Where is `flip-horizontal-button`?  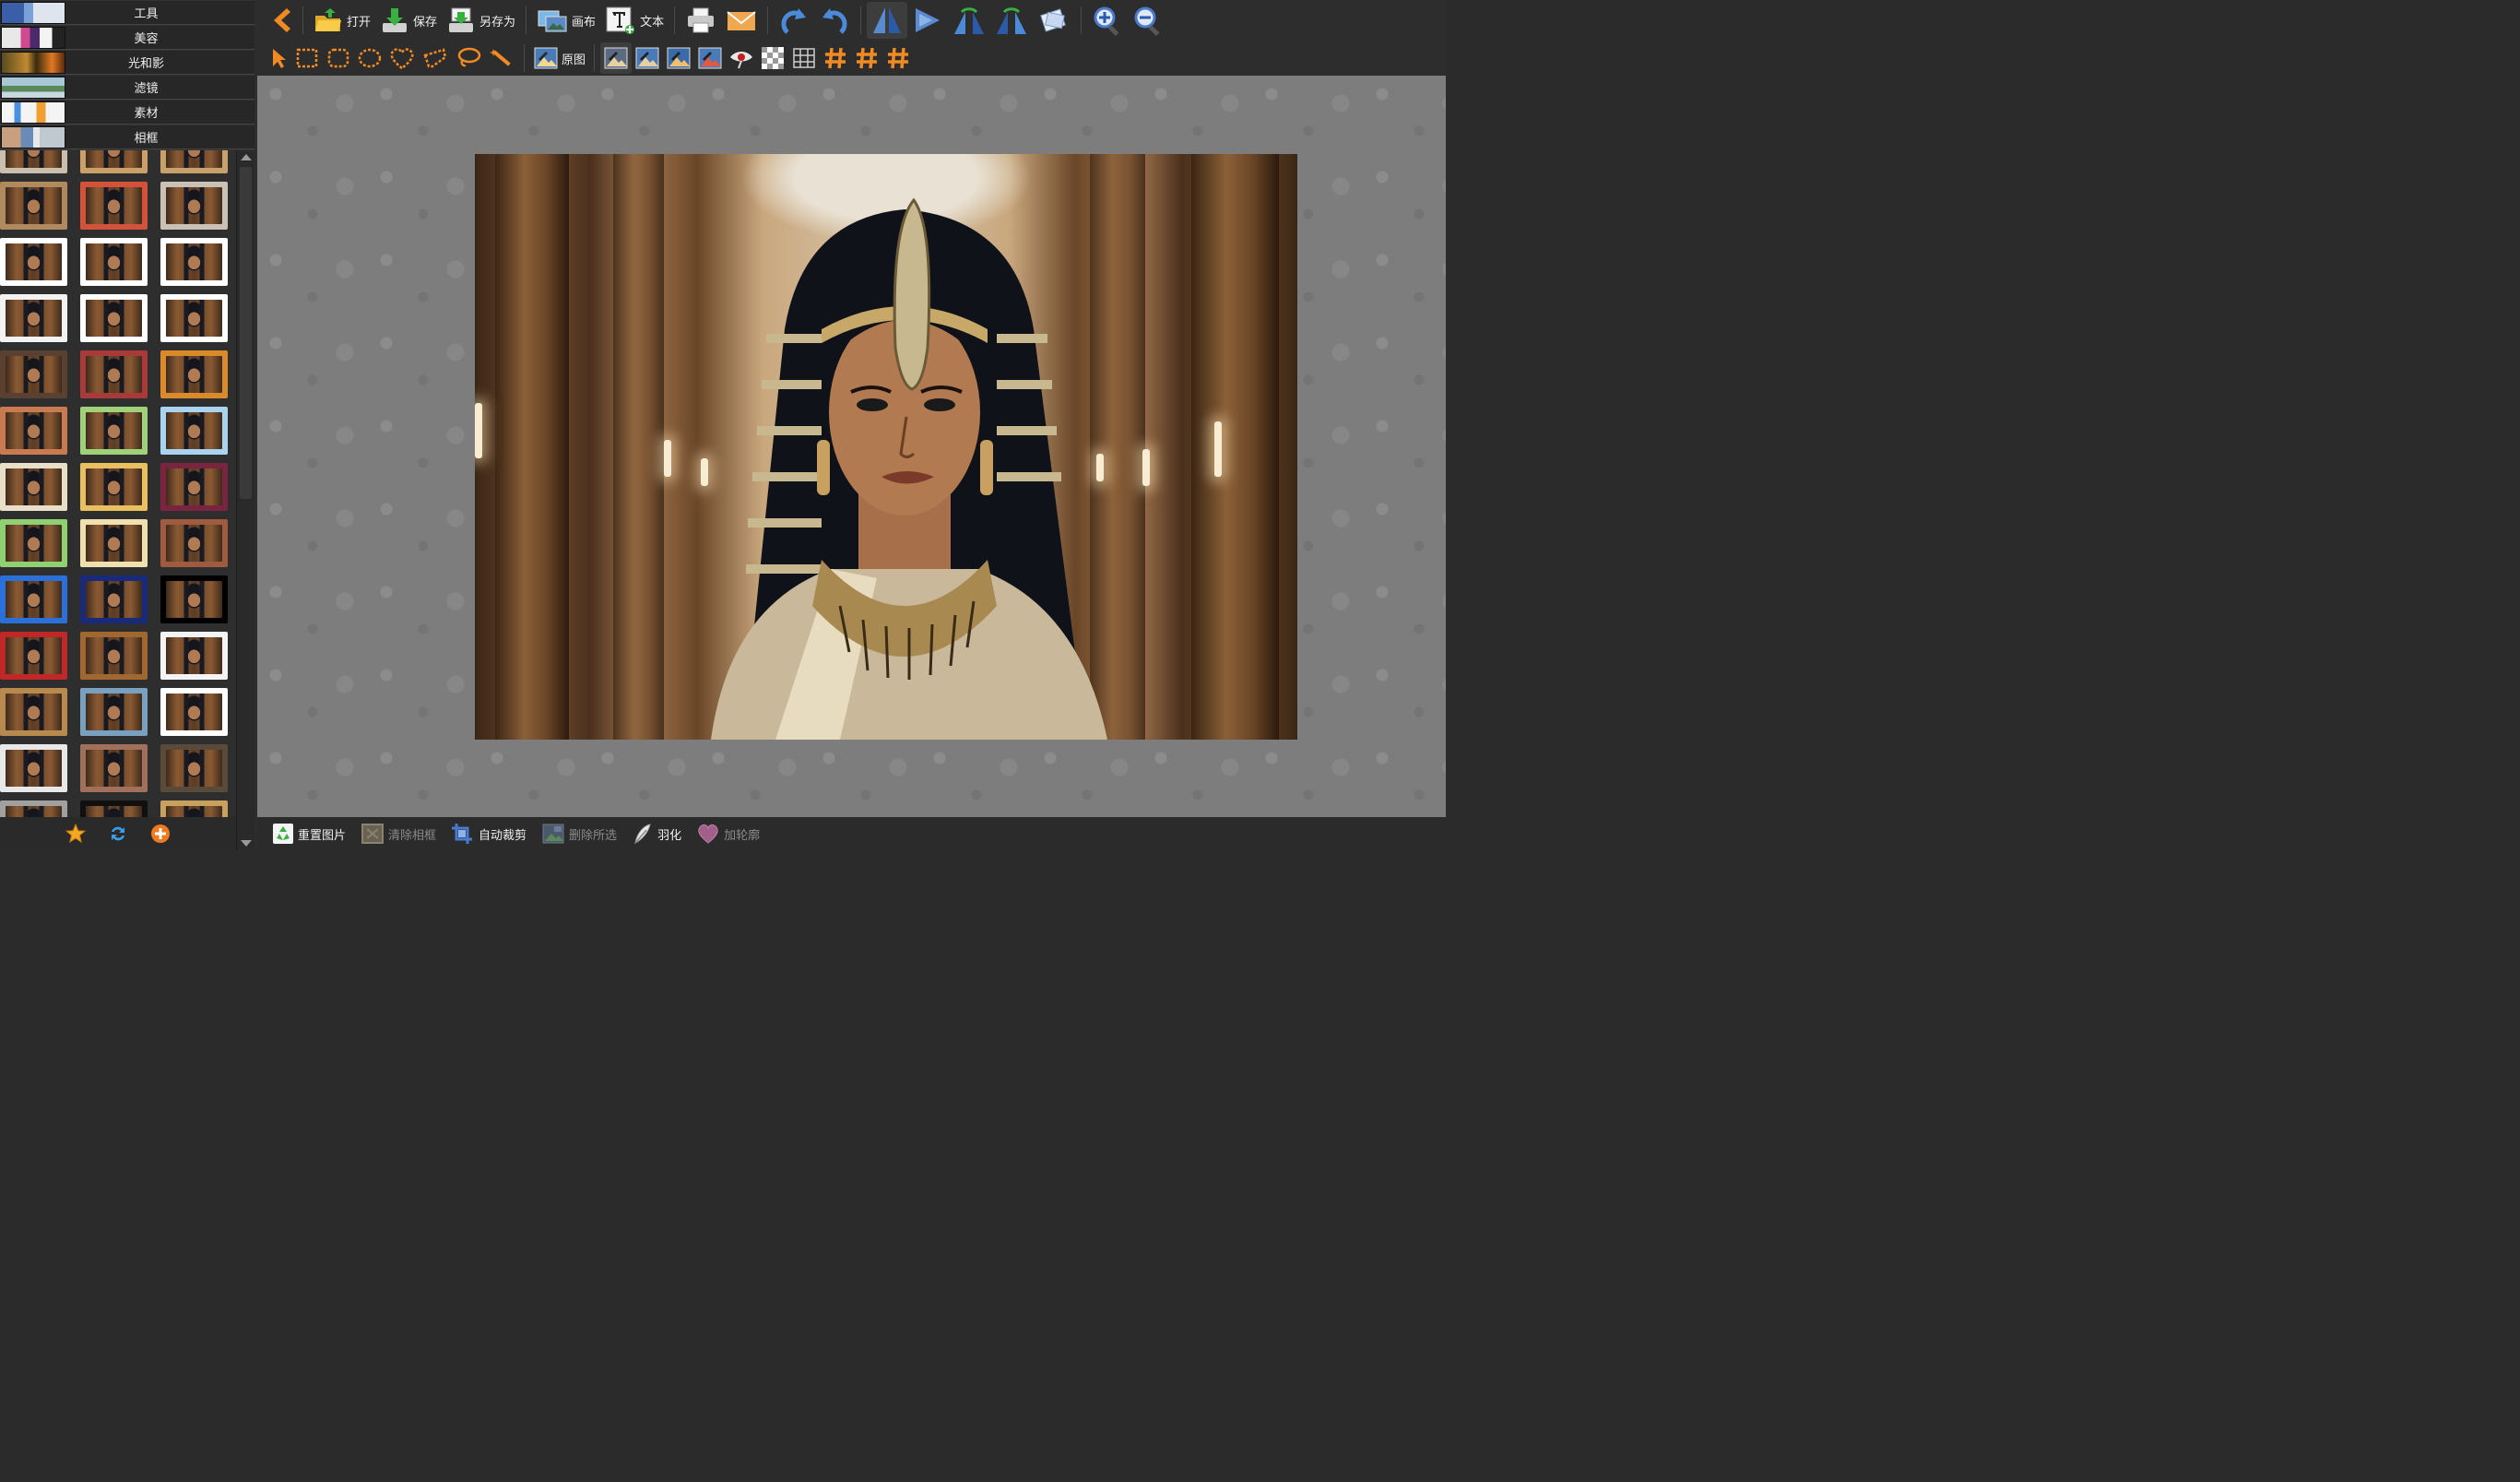
flip-horizontal-button is located at coordinates (887, 20).